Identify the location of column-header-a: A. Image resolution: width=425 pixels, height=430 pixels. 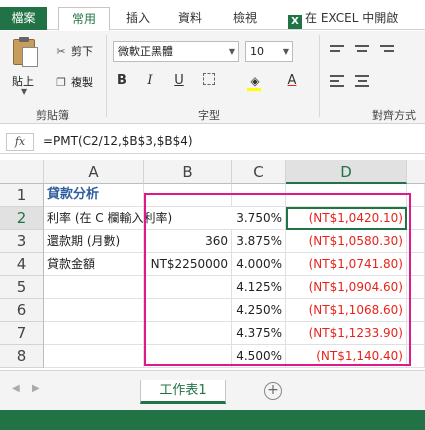
(94, 172).